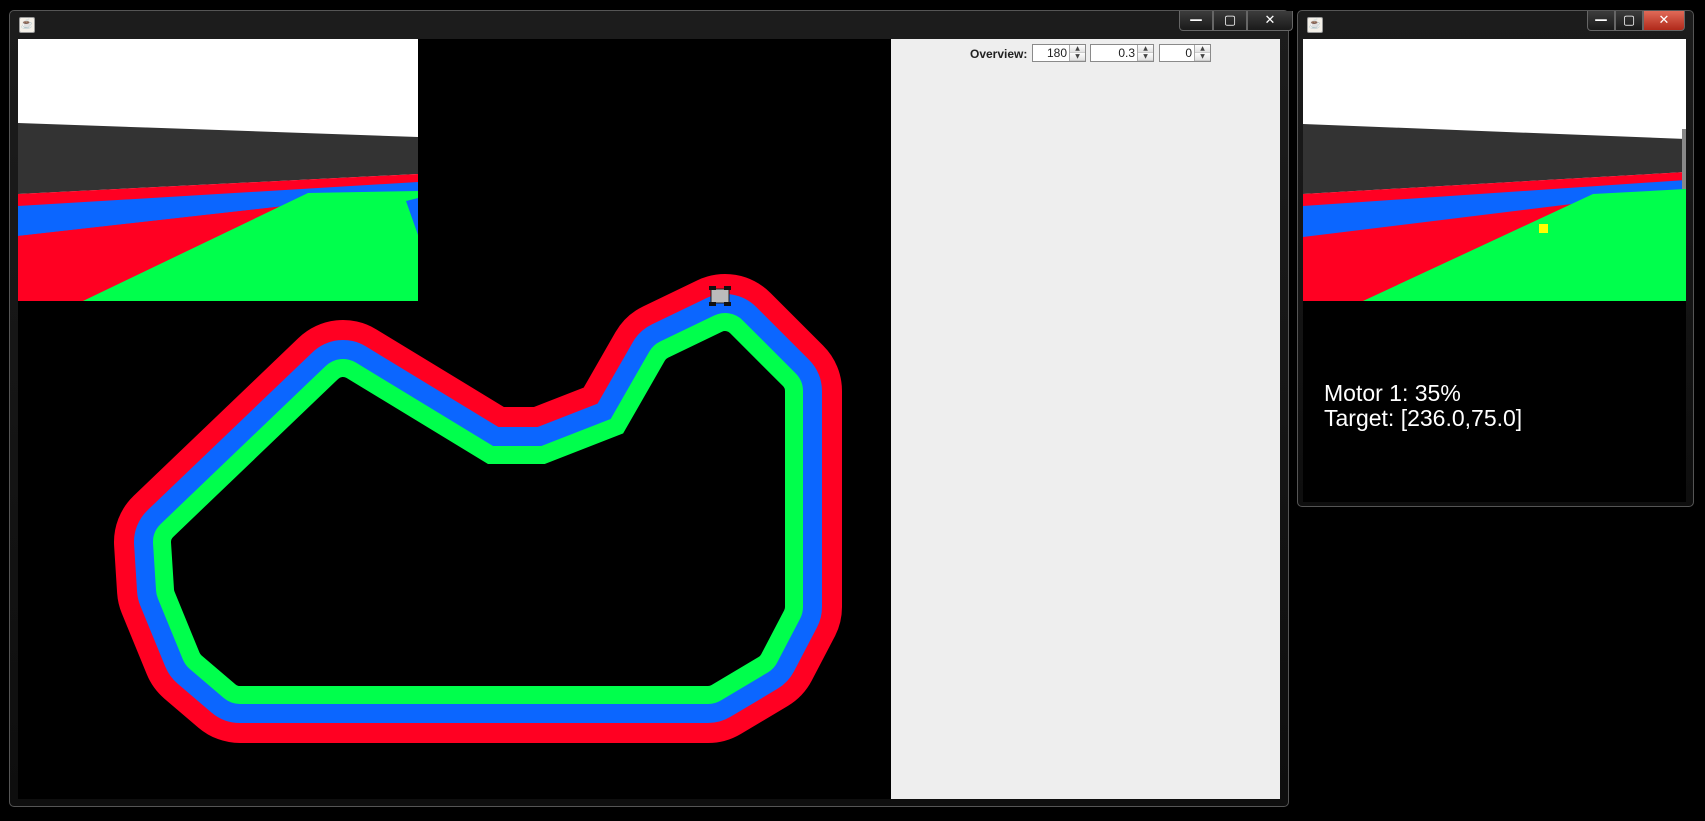  I want to click on spinner-value: 0.3, so click(1126, 53).